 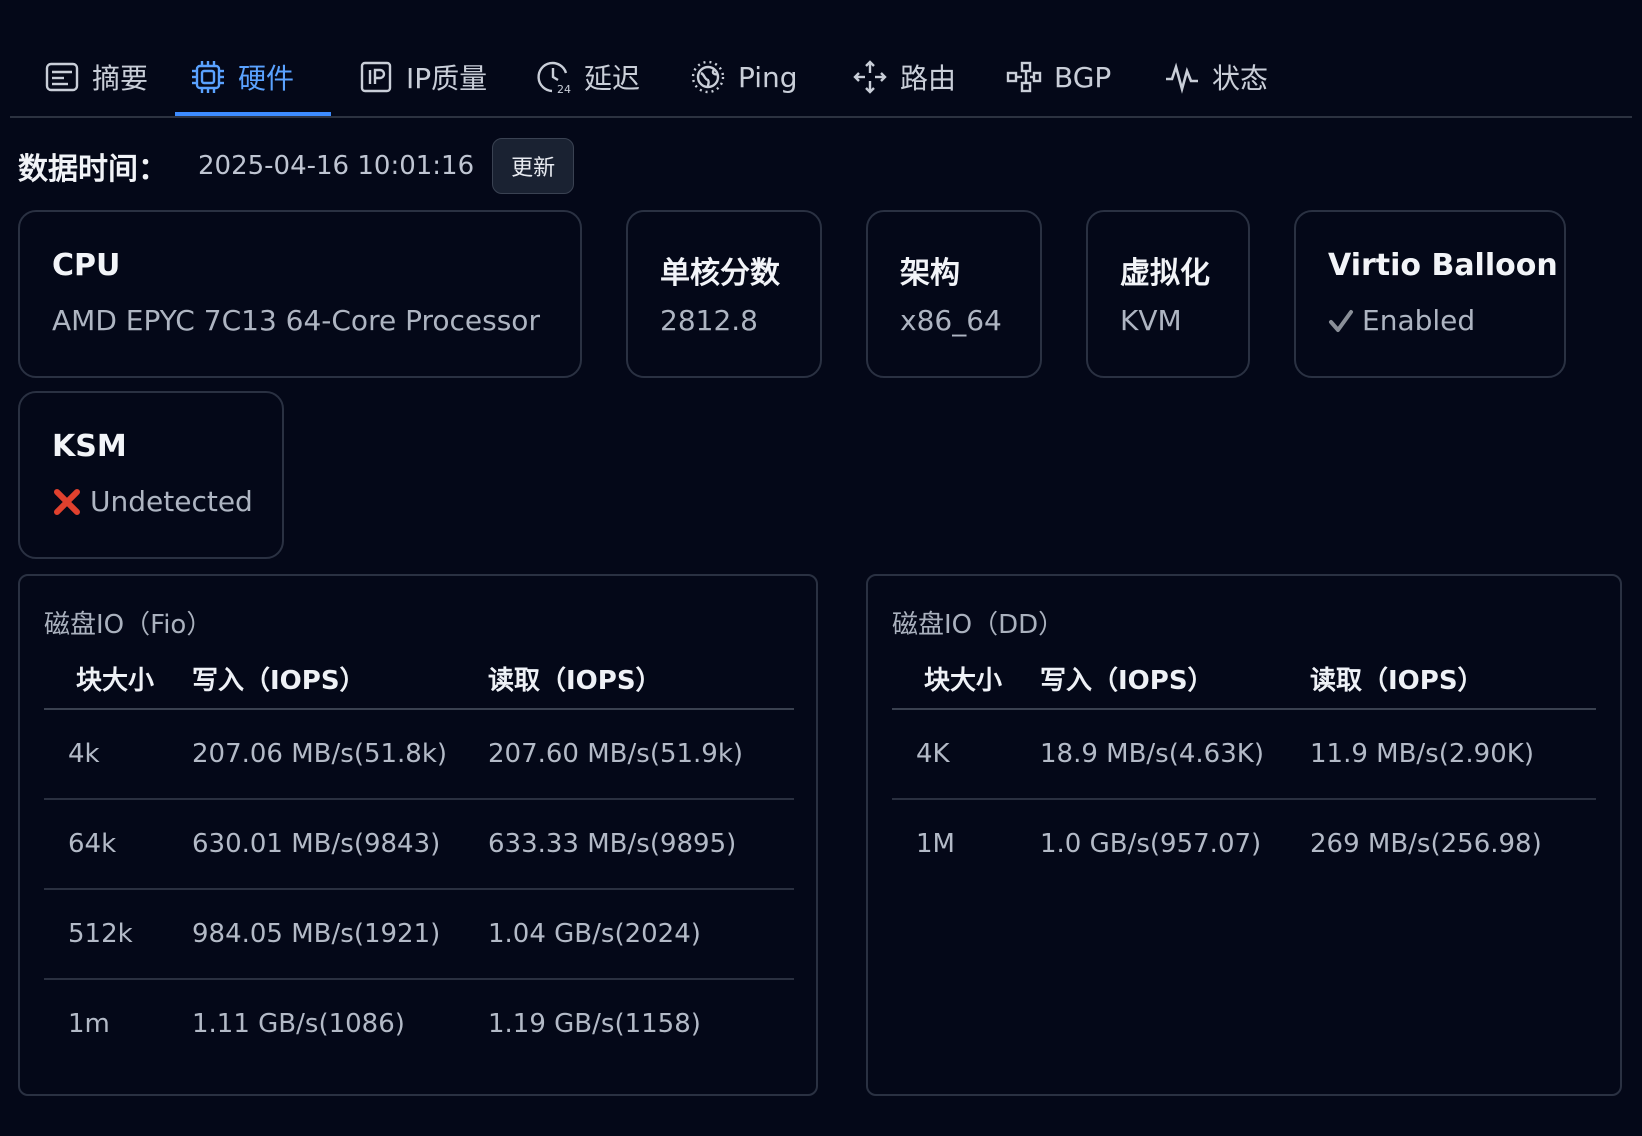 What do you see at coordinates (1426, 844) in the screenshot?
I see `read-cell: 269 MB/s(256.98)` at bounding box center [1426, 844].